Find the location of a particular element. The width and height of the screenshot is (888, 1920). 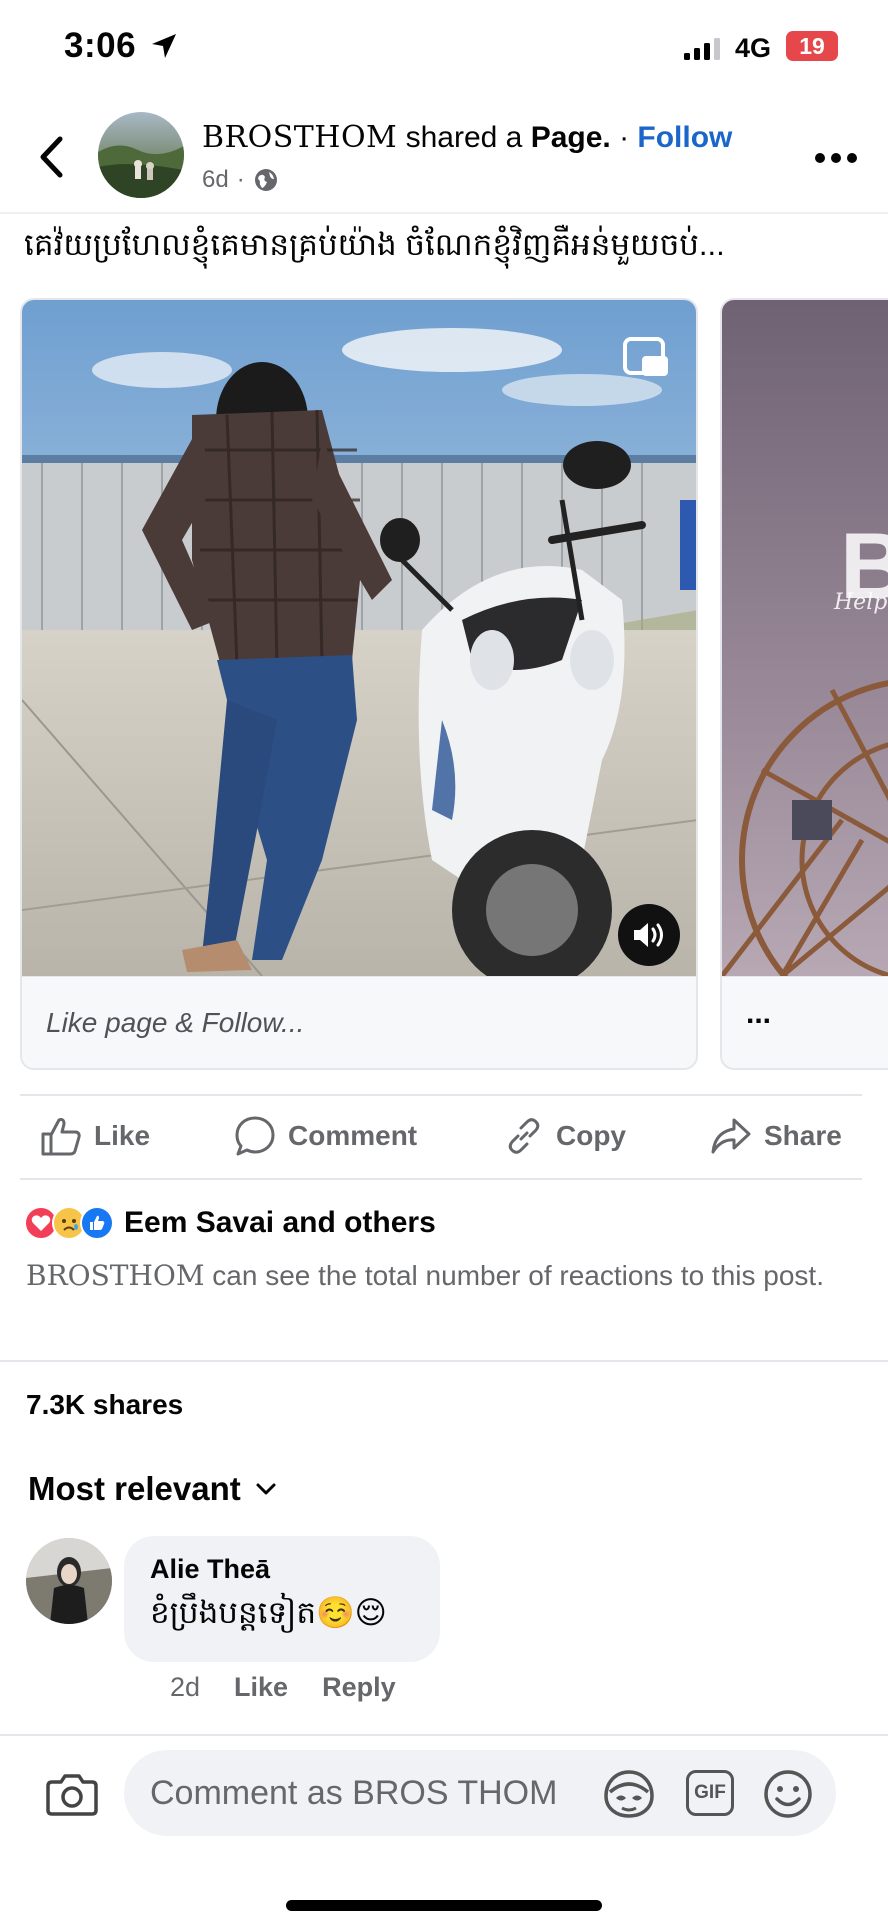

home-indicator is located at coordinates (444, 1905).